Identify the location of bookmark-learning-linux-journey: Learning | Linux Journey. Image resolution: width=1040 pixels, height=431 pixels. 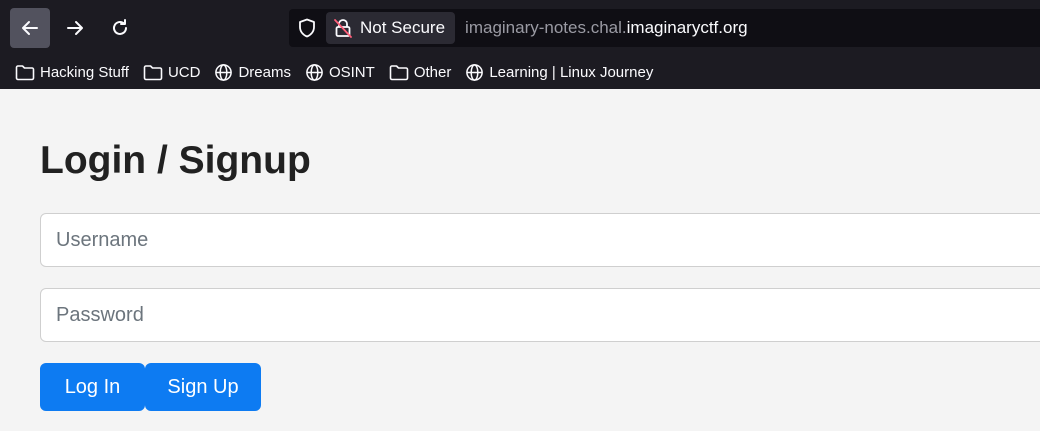
(559, 72).